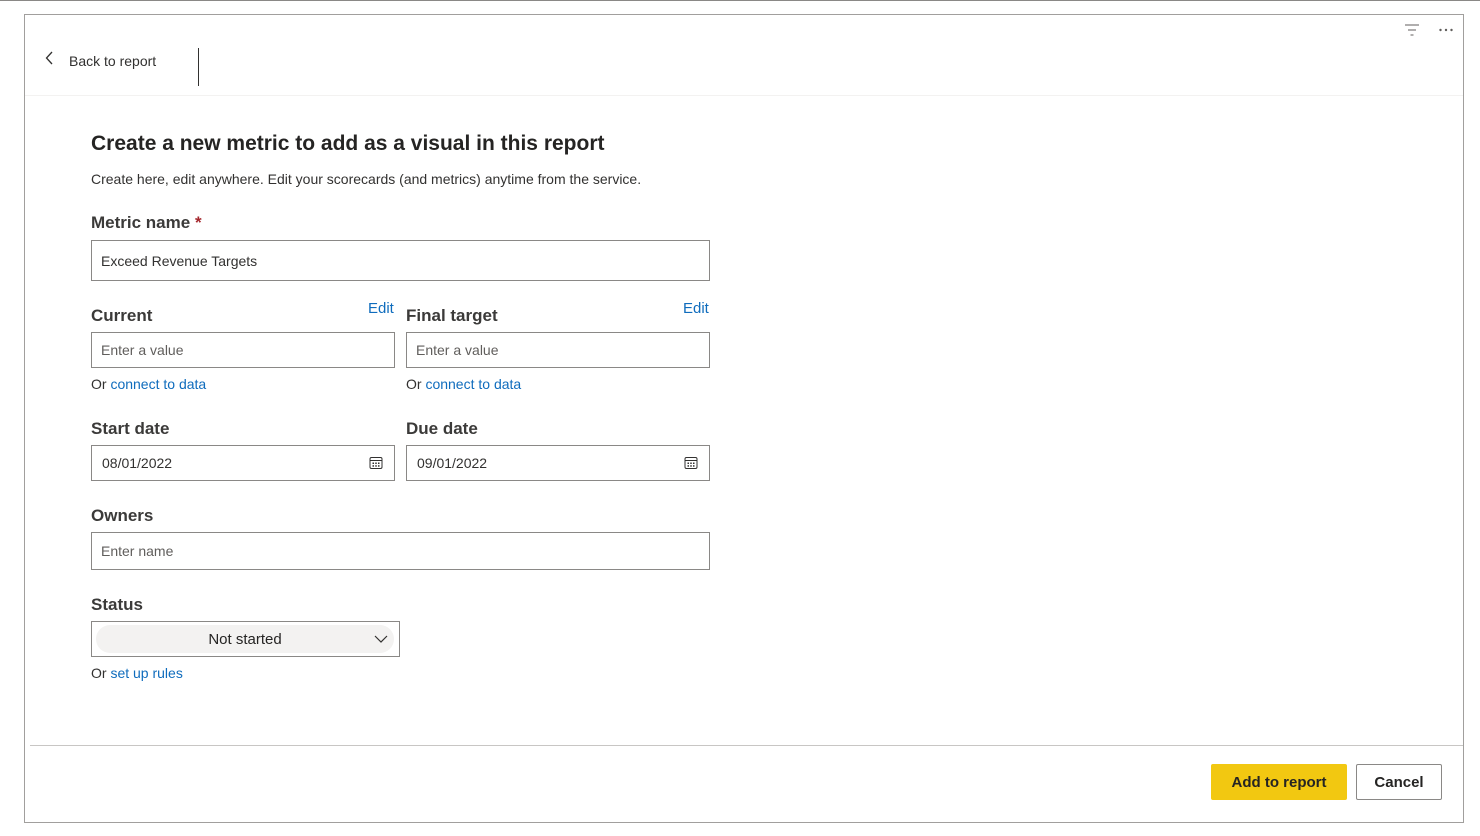  Describe the element at coordinates (158, 384) in the screenshot. I see `current-connect-to-data-link: connect to data` at that location.